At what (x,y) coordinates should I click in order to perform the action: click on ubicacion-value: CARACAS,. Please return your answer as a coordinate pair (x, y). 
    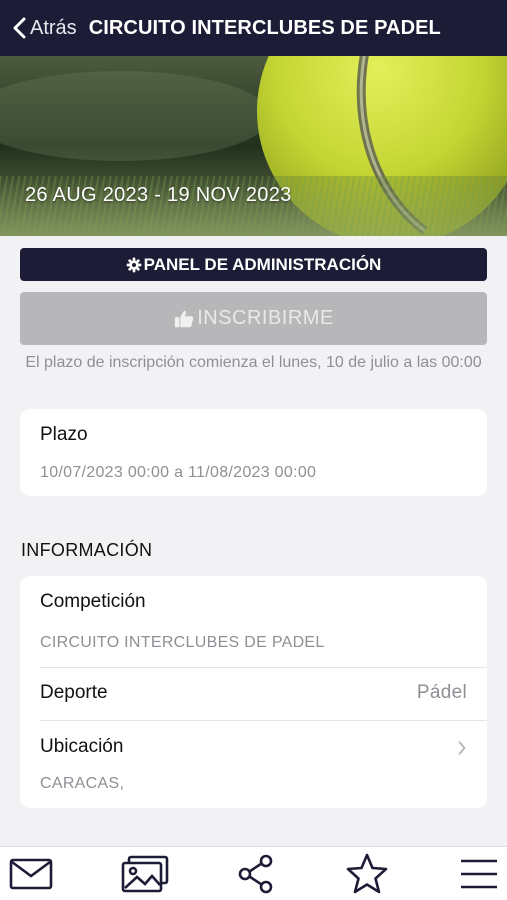
    Looking at the image, I should click on (82, 783).